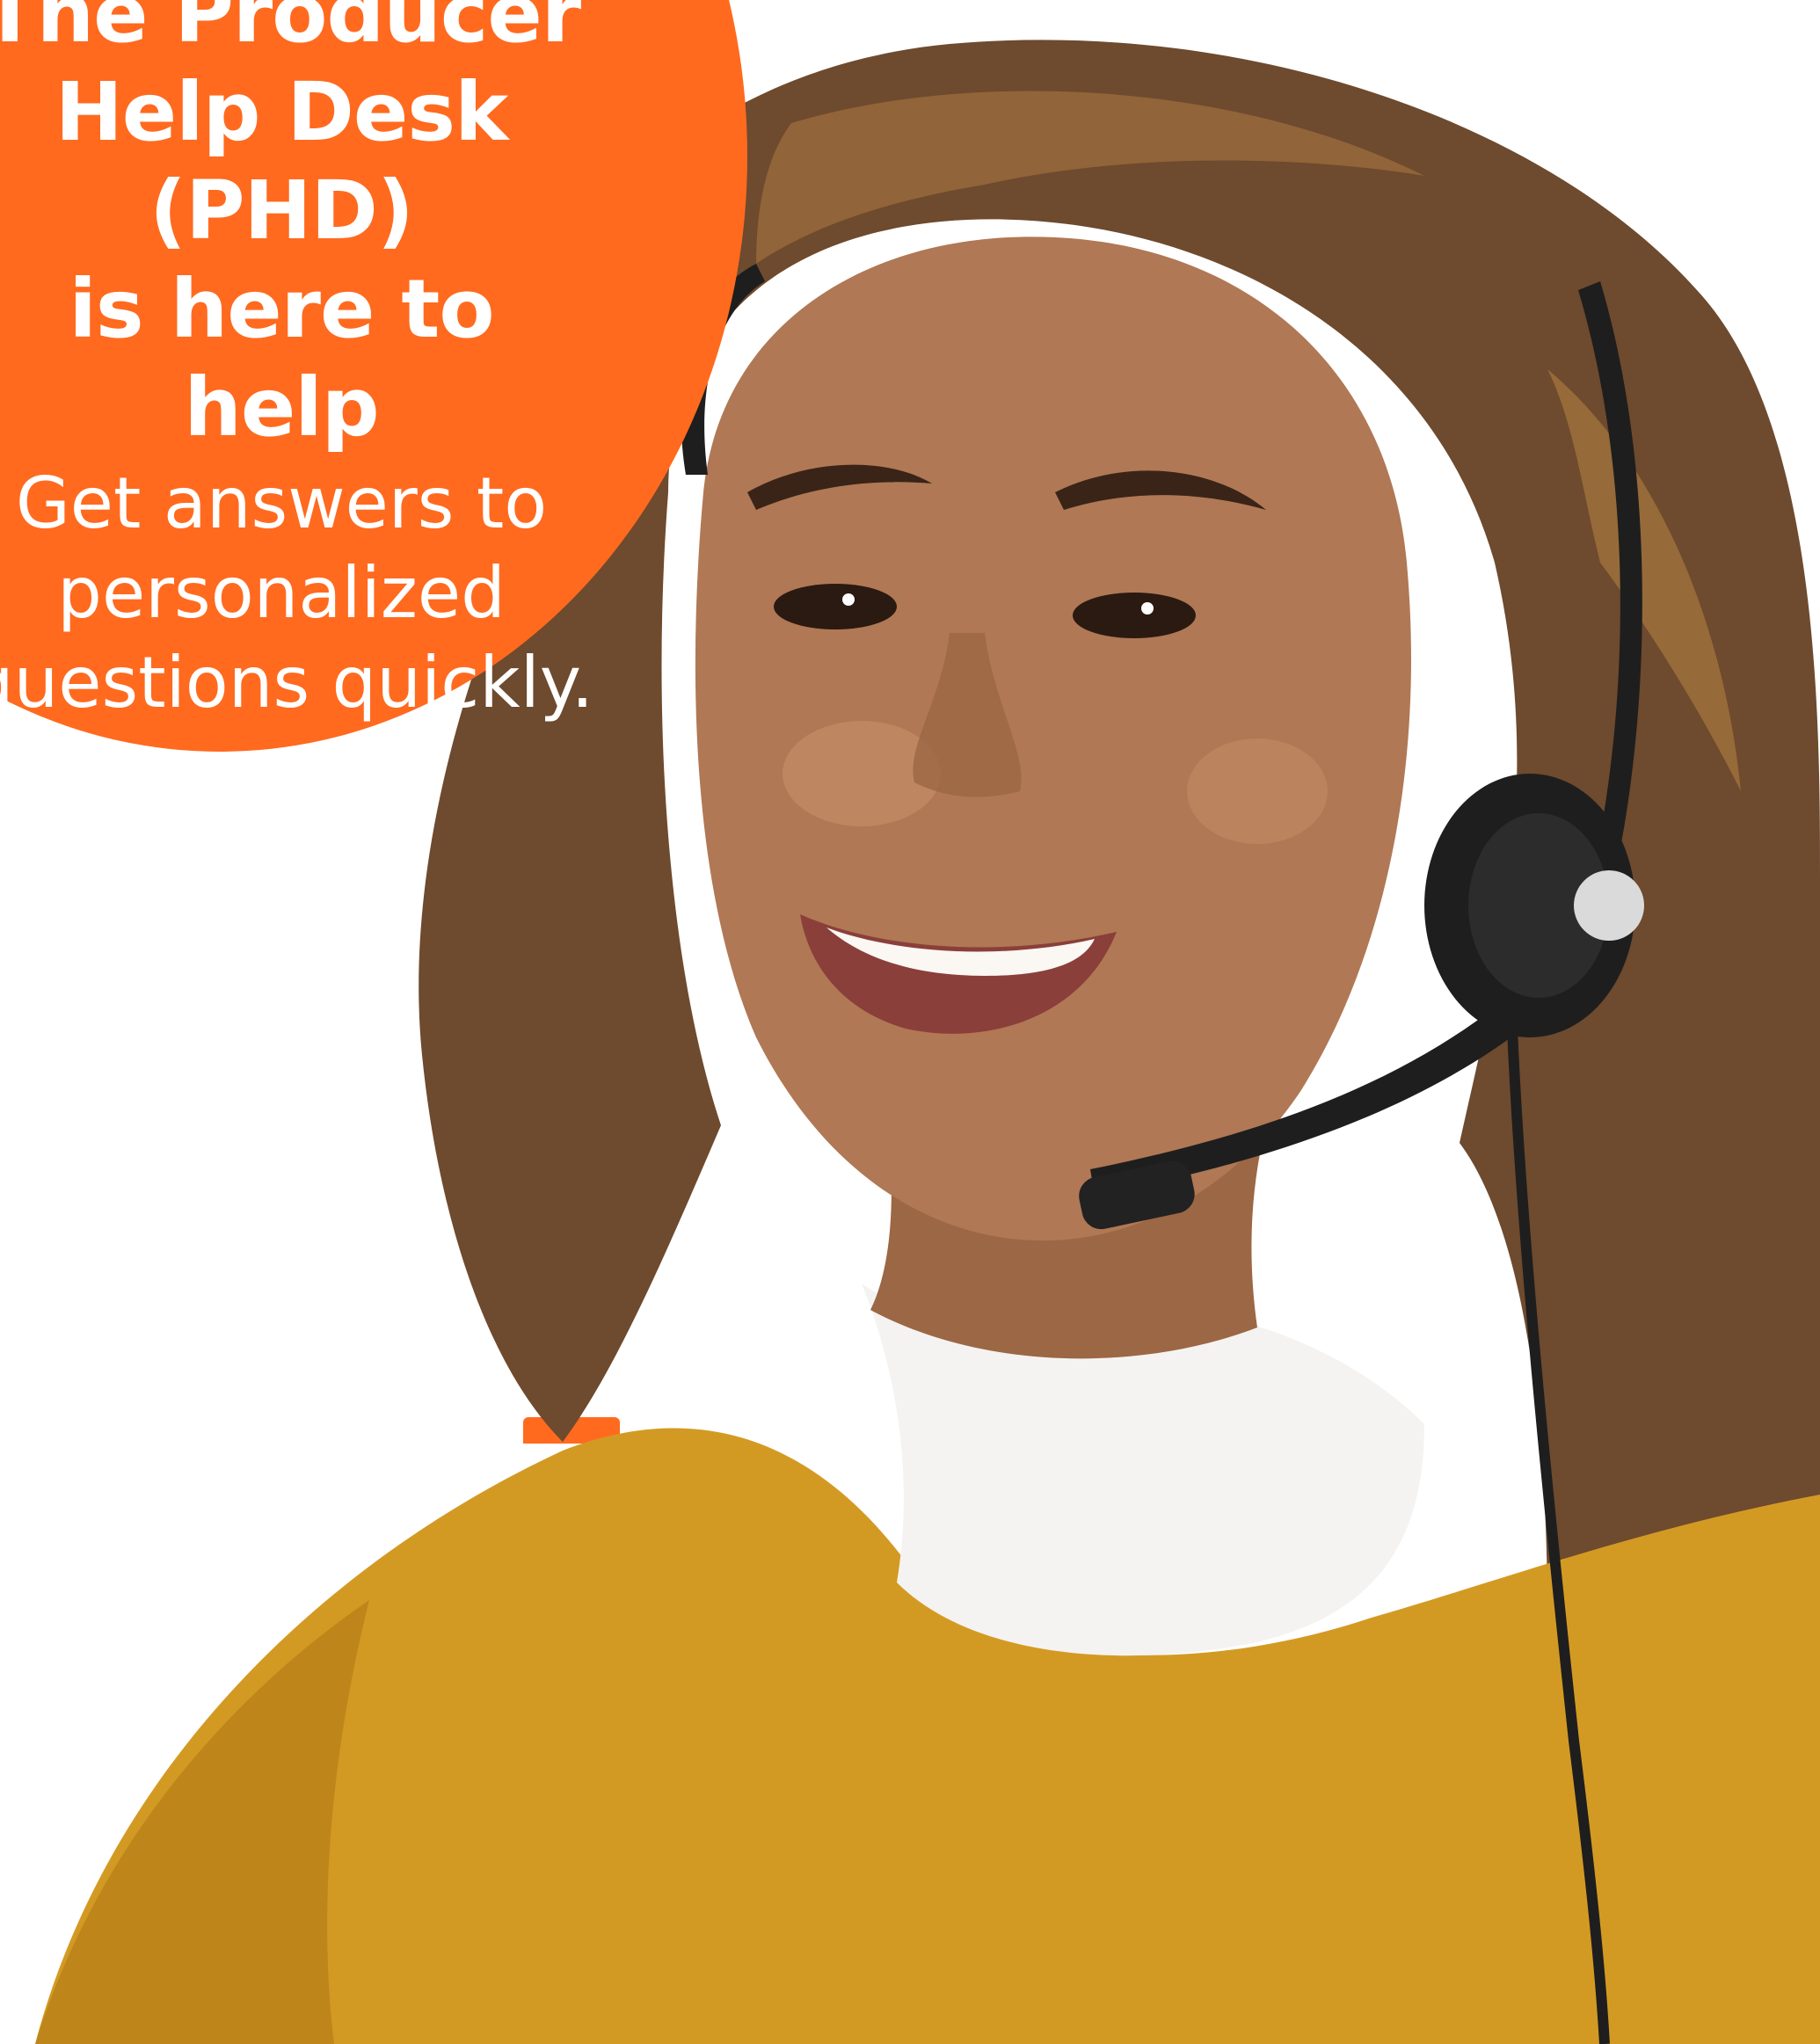 This screenshot has height=2044, width=1820. What do you see at coordinates (1134, 615) in the screenshot?
I see `eye-right` at bounding box center [1134, 615].